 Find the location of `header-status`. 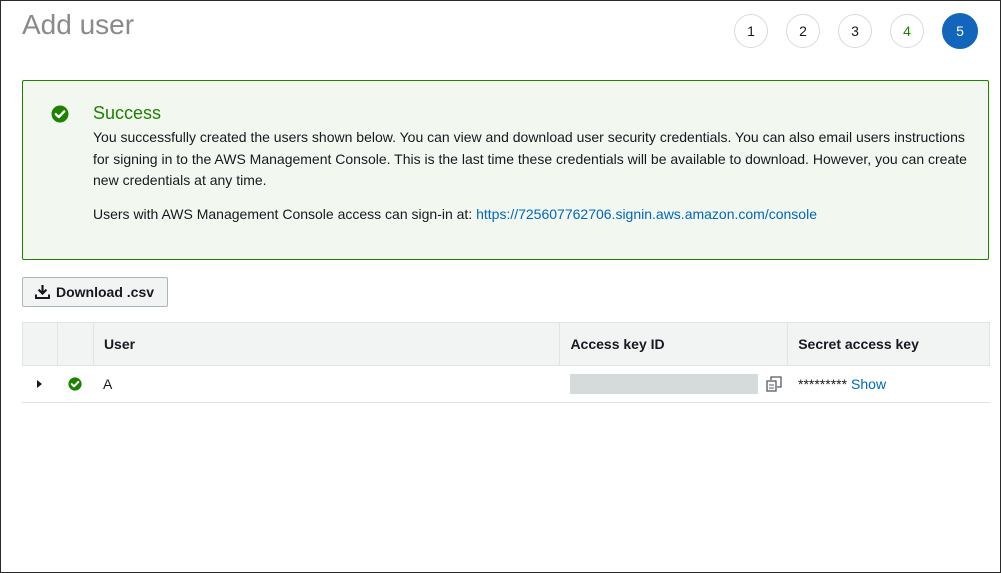

header-status is located at coordinates (76, 344).